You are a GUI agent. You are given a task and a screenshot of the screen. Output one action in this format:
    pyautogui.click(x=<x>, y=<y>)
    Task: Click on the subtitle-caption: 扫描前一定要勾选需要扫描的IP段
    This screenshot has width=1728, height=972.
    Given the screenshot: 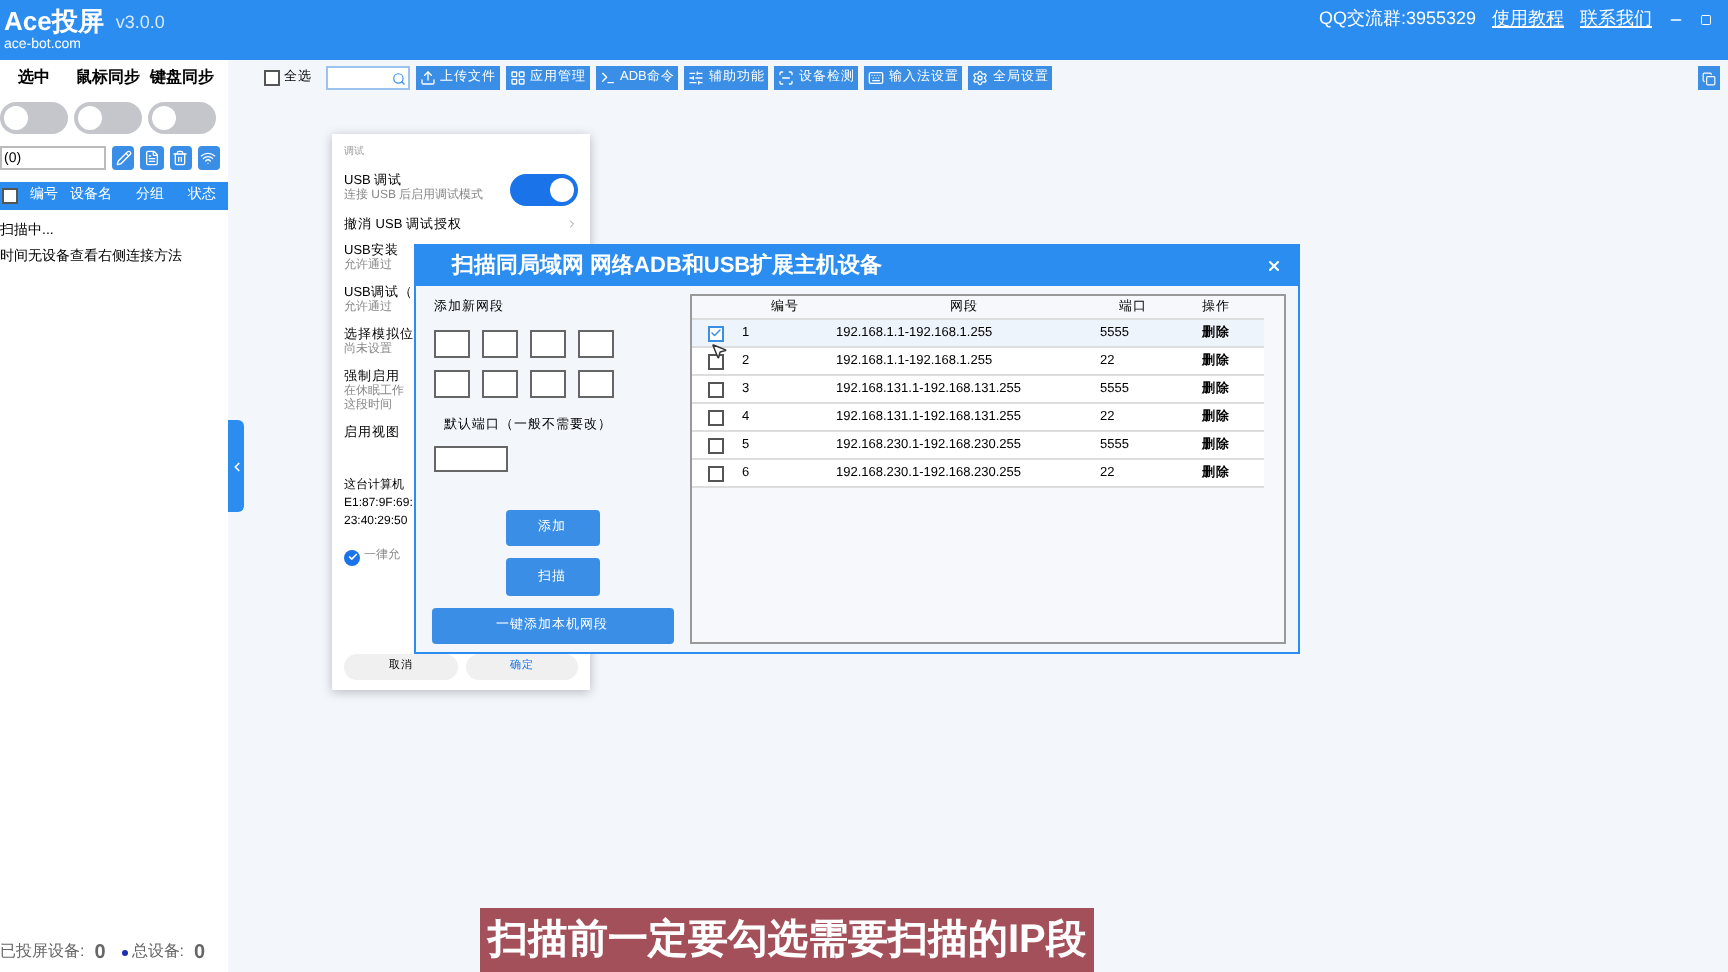 What is the action you would take?
    pyautogui.click(x=787, y=940)
    